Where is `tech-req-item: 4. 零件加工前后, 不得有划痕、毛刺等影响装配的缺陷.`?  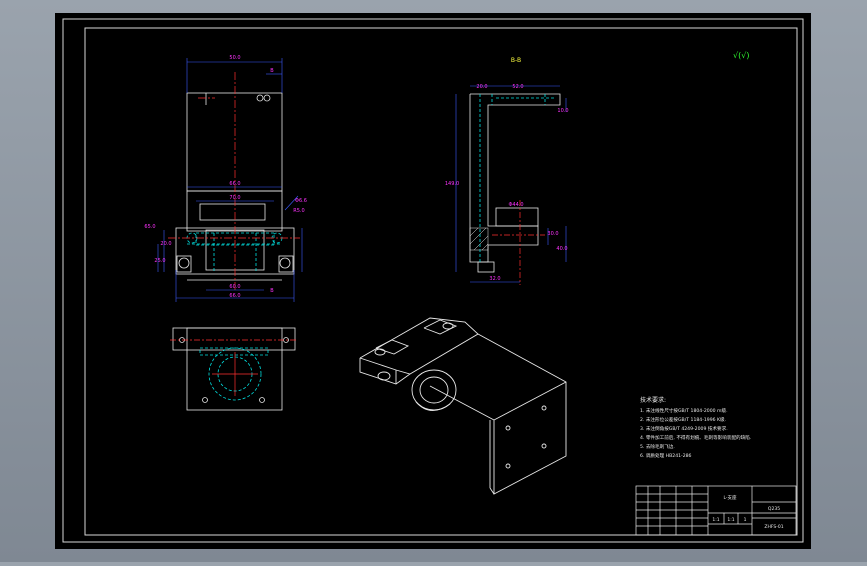 tech-req-item: 4. 零件加工前后, 不得有划痕、毛刺等影响装配的缺陷. is located at coordinates (695, 437).